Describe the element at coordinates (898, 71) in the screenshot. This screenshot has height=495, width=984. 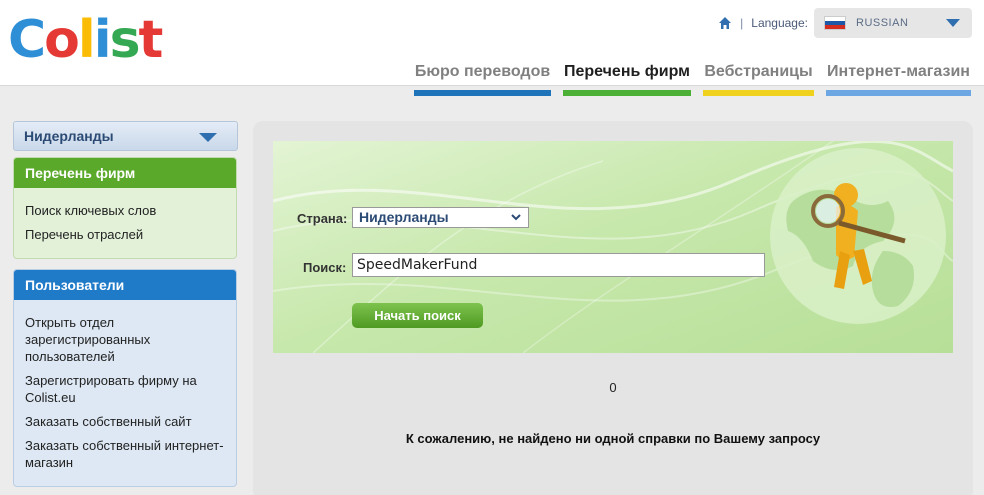
I see `nav-tab-label: Интернет-магазин` at that location.